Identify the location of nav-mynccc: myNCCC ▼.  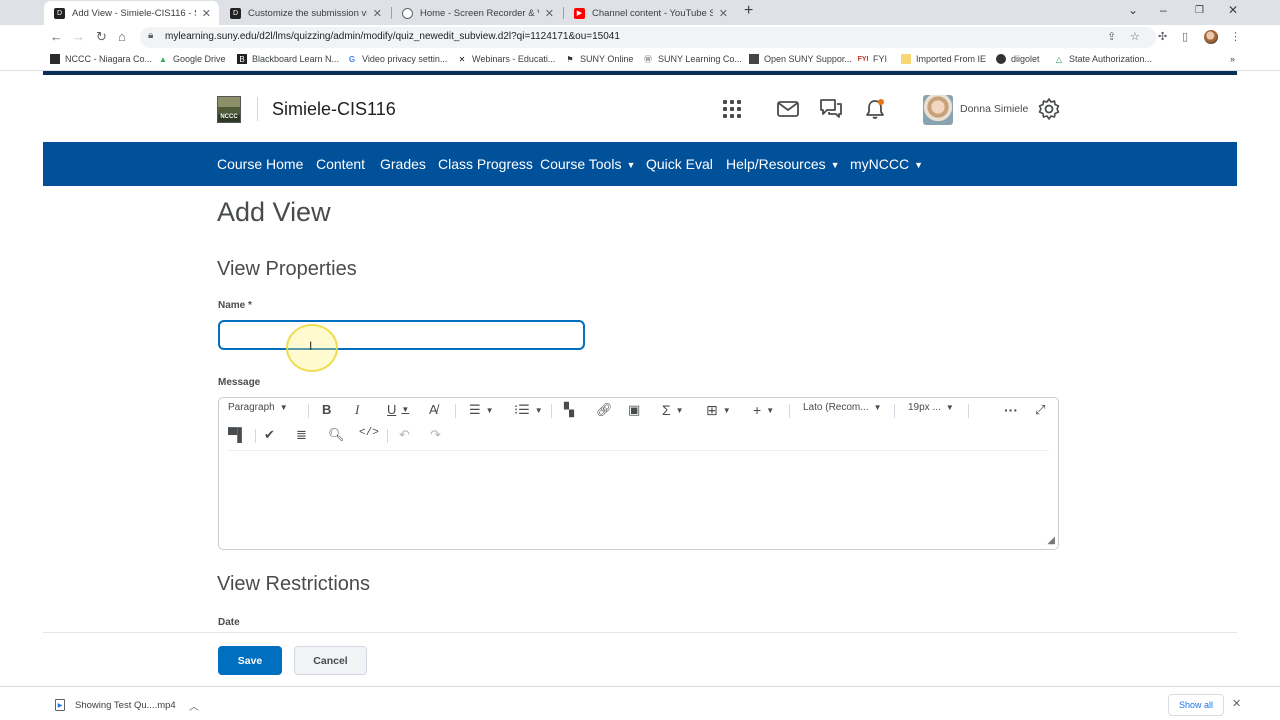
(886, 164).